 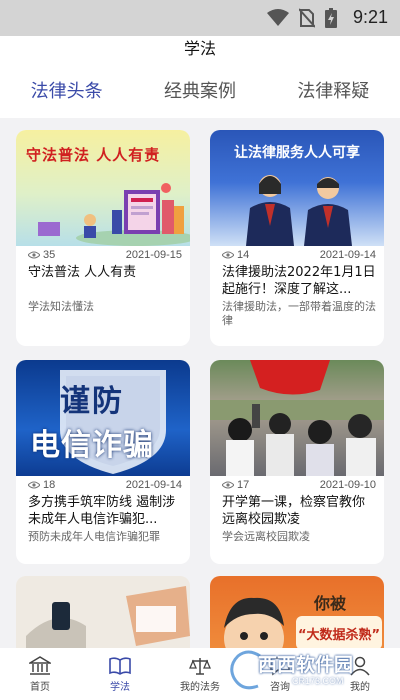 I want to click on chat-icon, so click(x=280, y=666).